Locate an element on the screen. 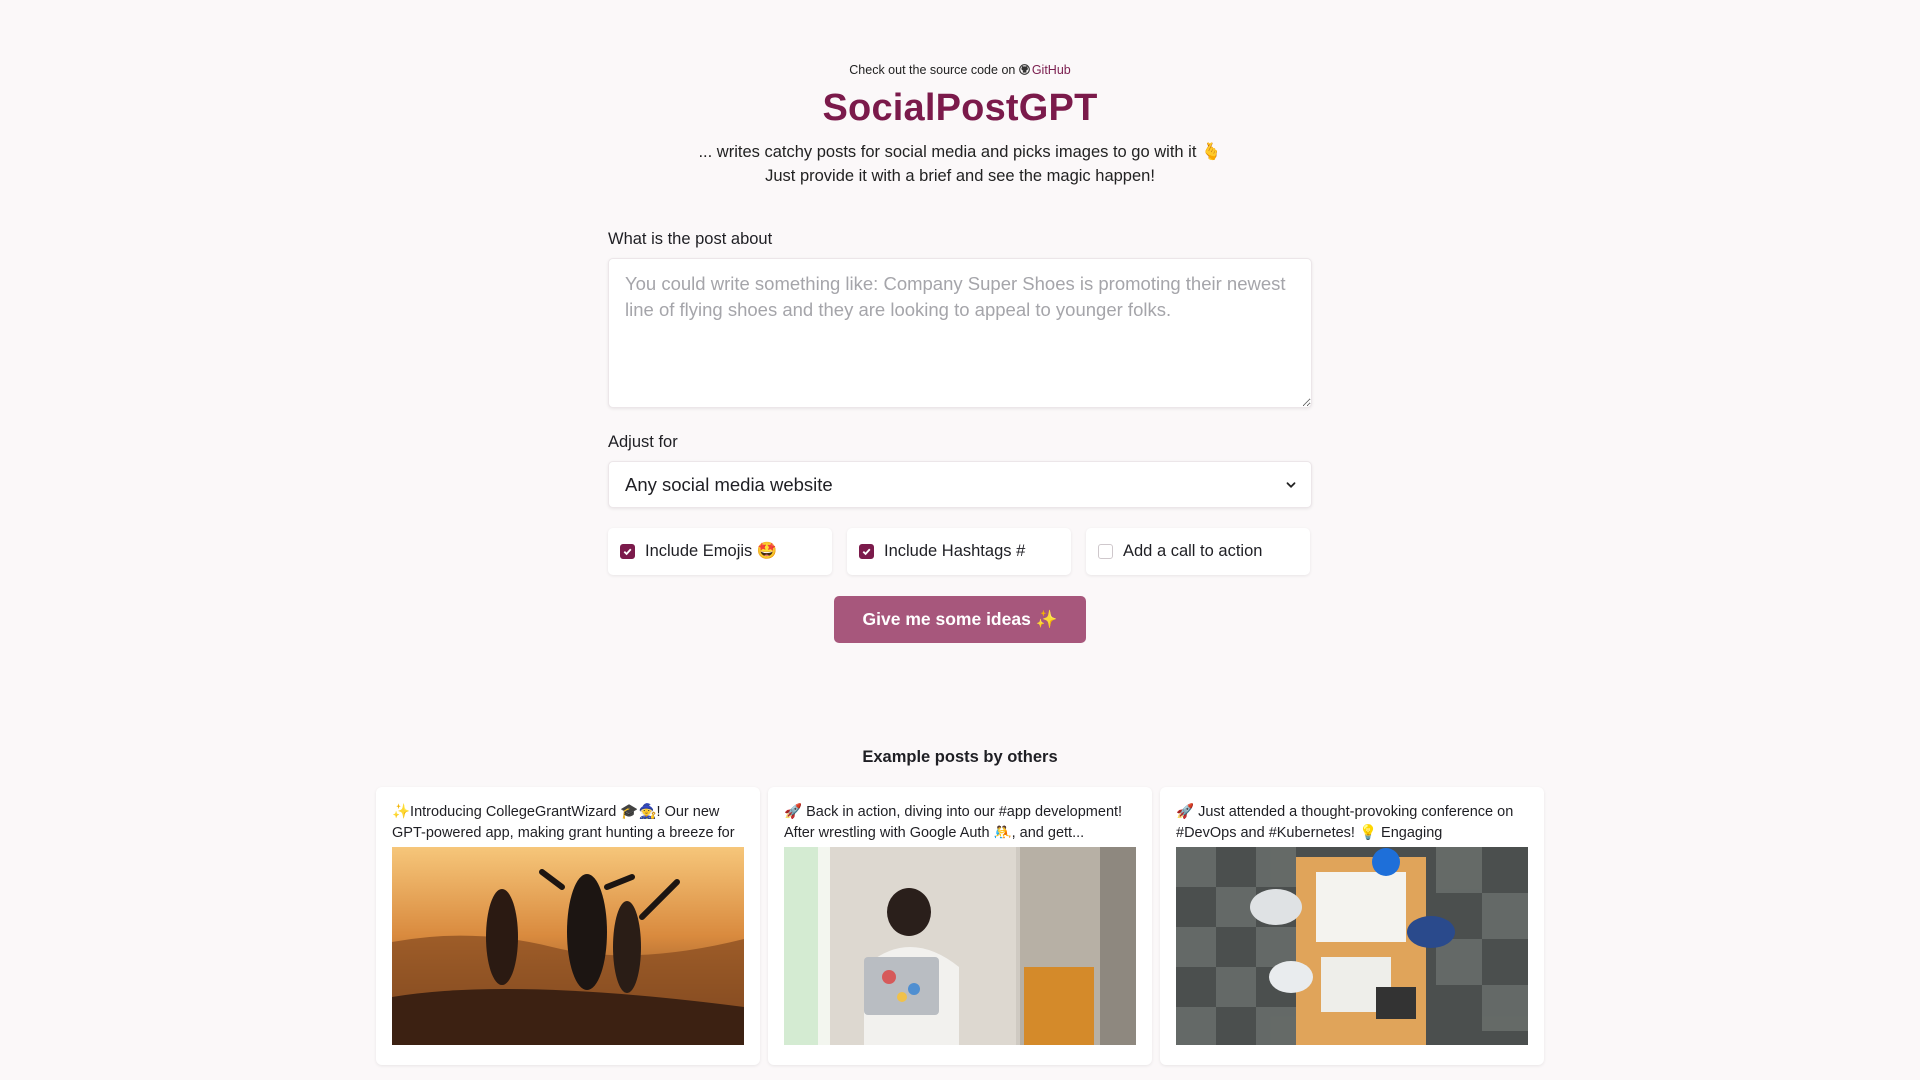 The height and width of the screenshot is (1080, 1920). github-link: GitHub is located at coordinates (1044, 70).